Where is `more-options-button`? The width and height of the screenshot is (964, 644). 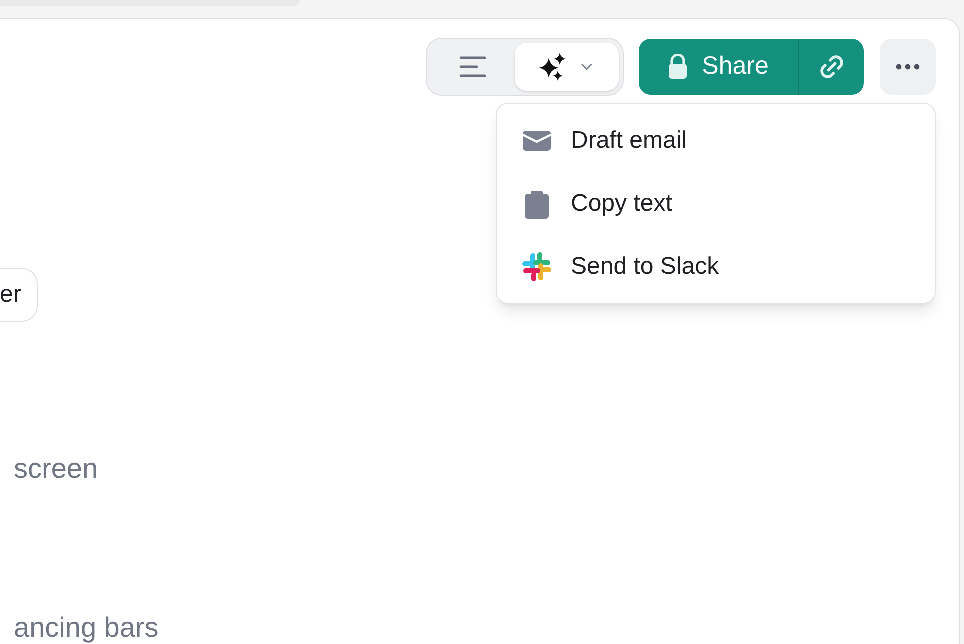
more-options-button is located at coordinates (908, 67).